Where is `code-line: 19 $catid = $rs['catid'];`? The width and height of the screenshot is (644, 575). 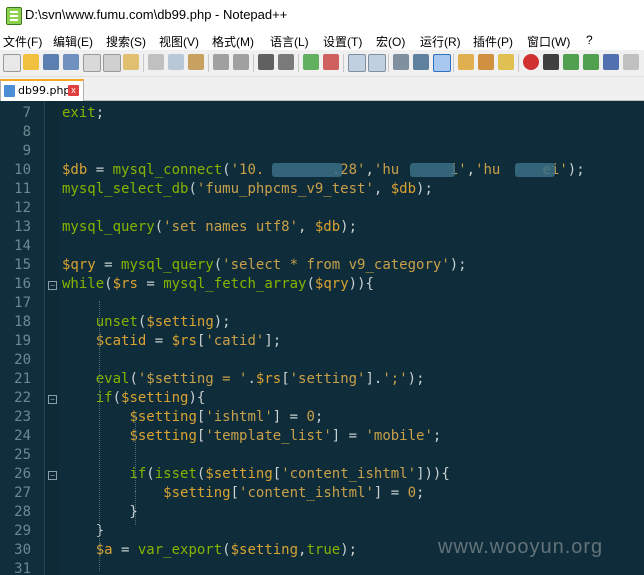
code-line: 19 $catid = $rs['catid']; is located at coordinates (322, 341).